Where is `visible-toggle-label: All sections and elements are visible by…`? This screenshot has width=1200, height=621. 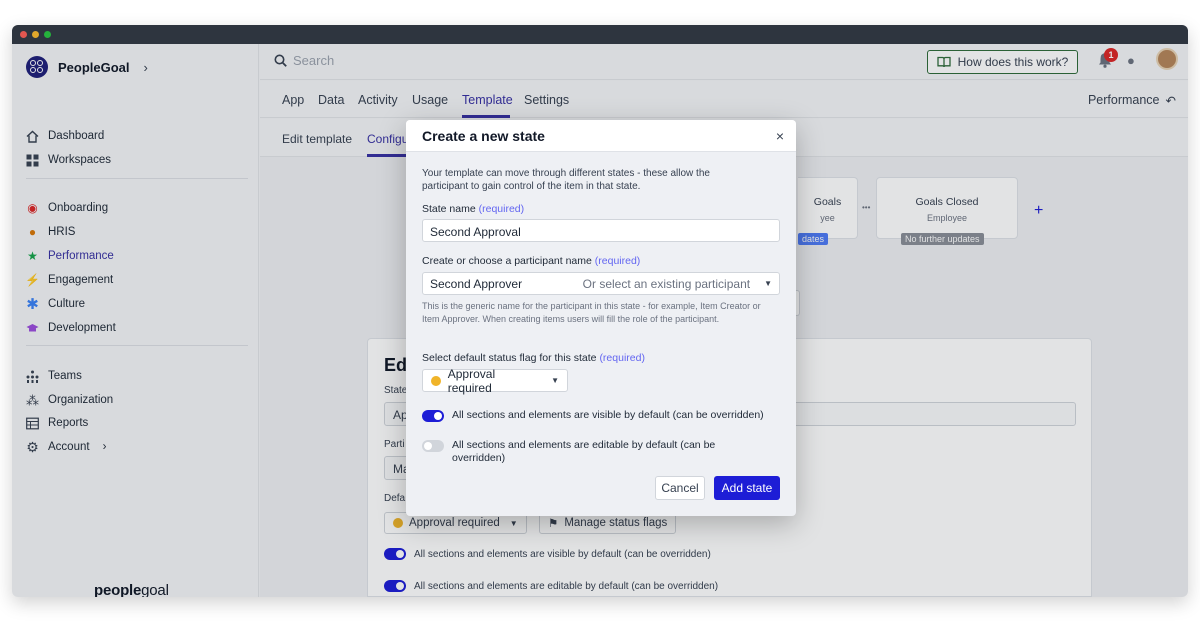 visible-toggle-label: All sections and elements are visible by… is located at coordinates (608, 415).